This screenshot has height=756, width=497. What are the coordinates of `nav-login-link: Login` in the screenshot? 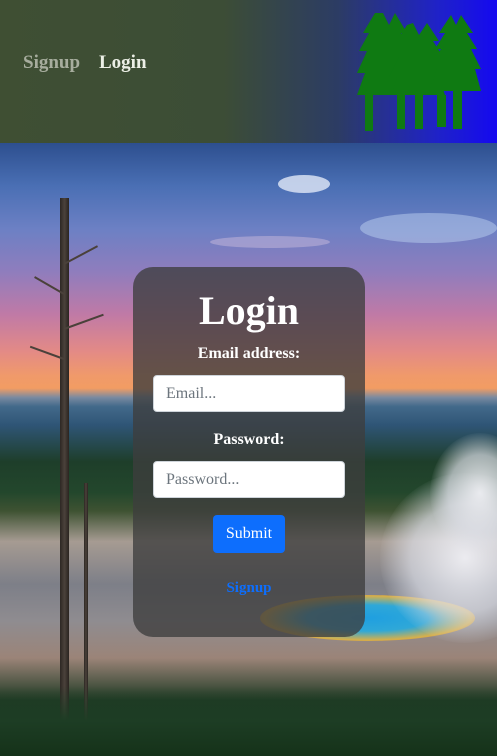 It's located at (123, 63).